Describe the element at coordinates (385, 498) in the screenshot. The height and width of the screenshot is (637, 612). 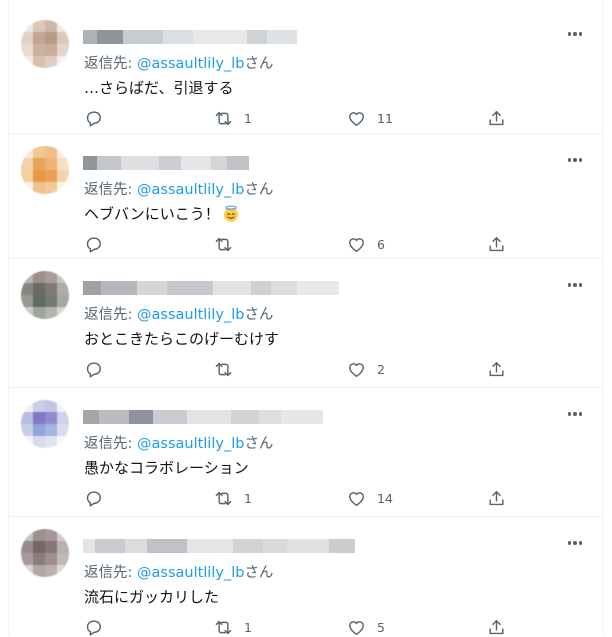
I see `like-count: 14` at that location.